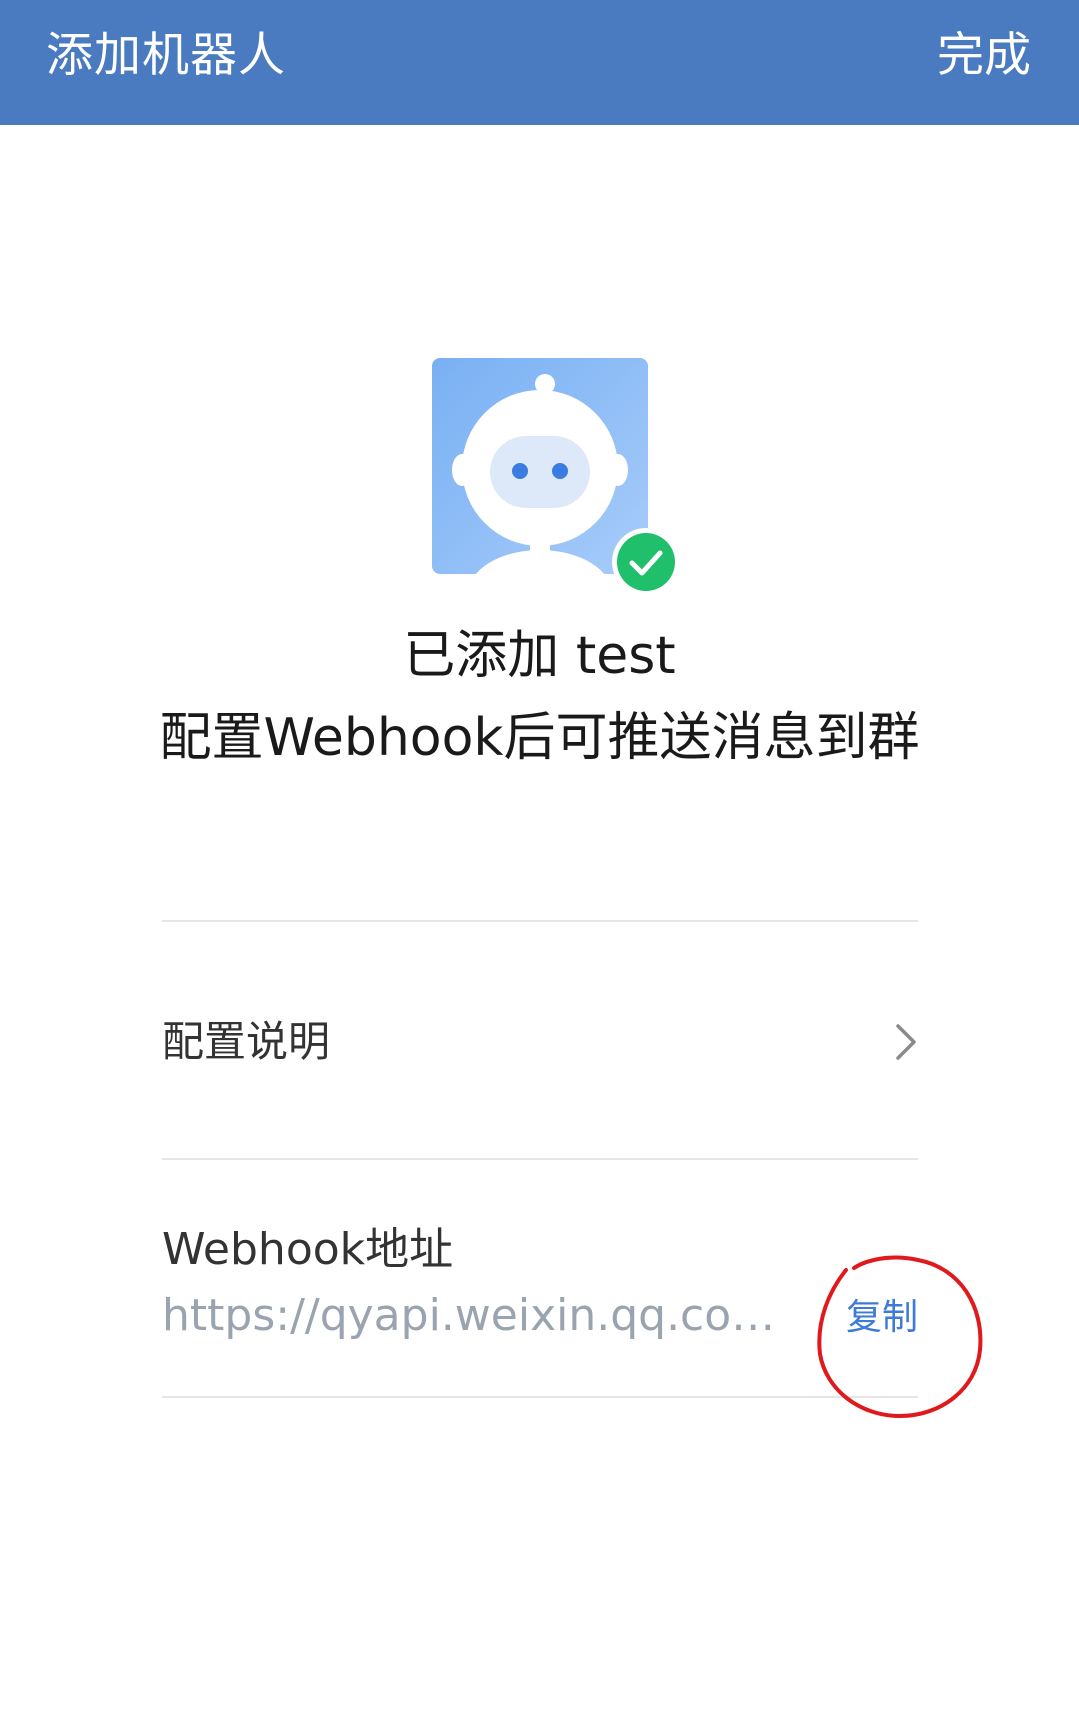 The width and height of the screenshot is (1079, 1712). What do you see at coordinates (984, 56) in the screenshot?
I see `done-button: 完成` at bounding box center [984, 56].